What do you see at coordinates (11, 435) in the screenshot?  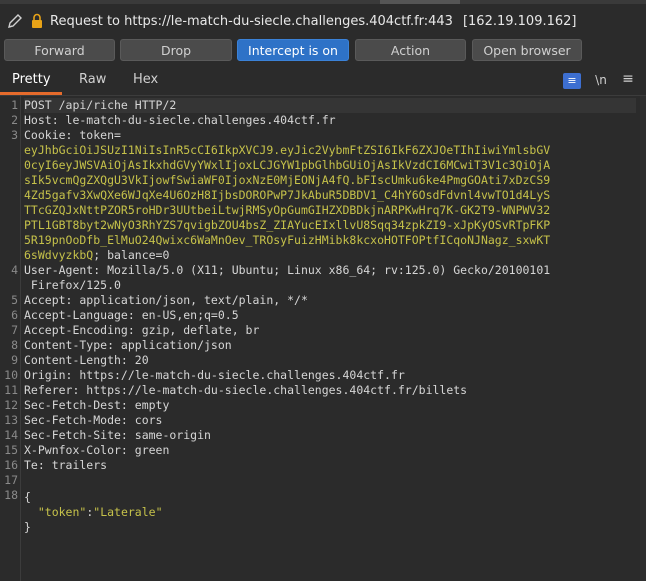 I see `line-number: 14` at bounding box center [11, 435].